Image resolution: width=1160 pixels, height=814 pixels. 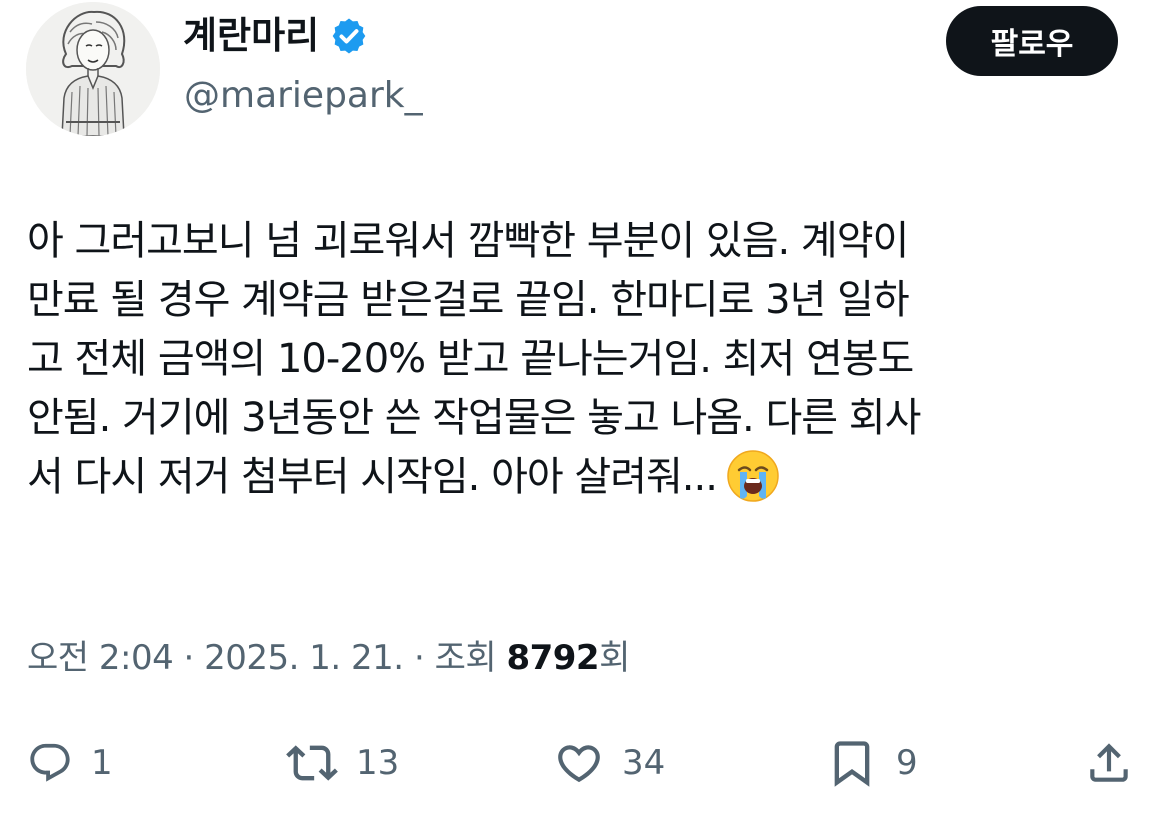 I want to click on verified-badge-icon, so click(x=349, y=36).